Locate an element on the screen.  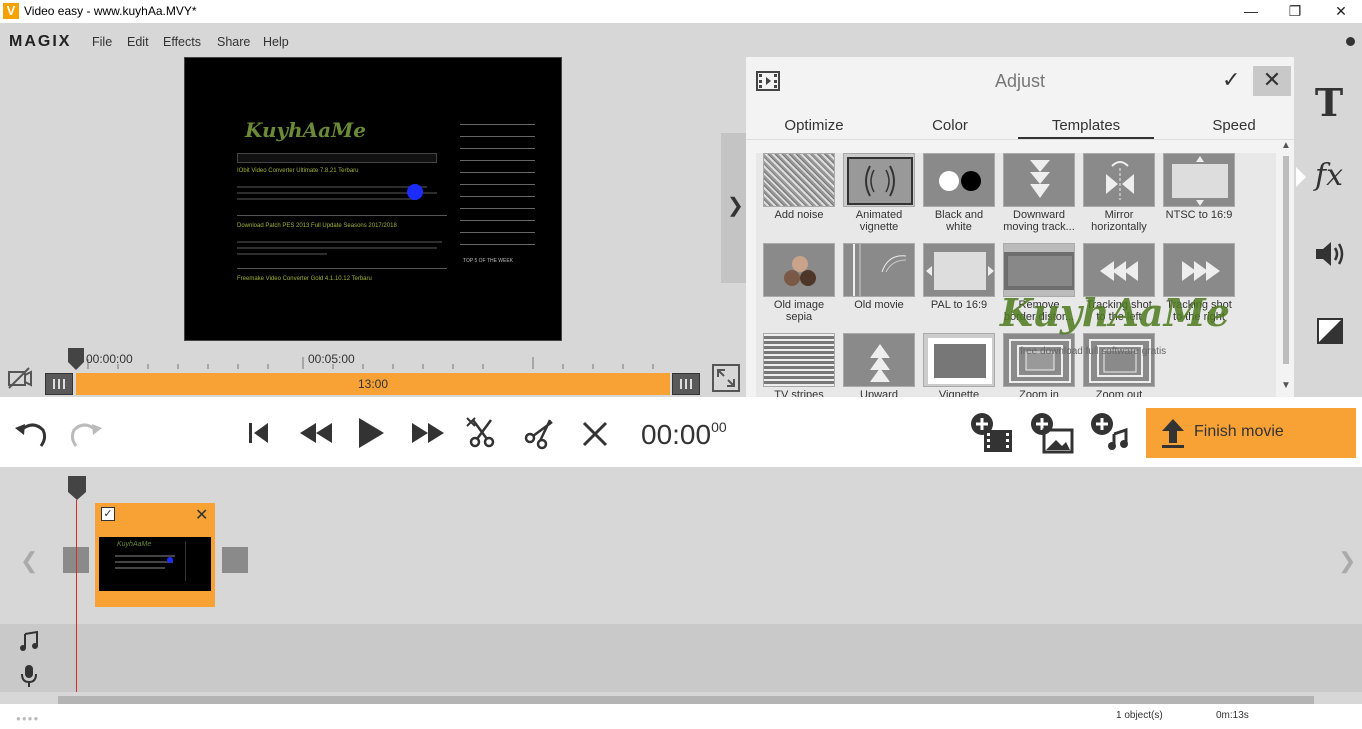
preview-site-title: KuyhAaMe is located at coordinates (305, 130).